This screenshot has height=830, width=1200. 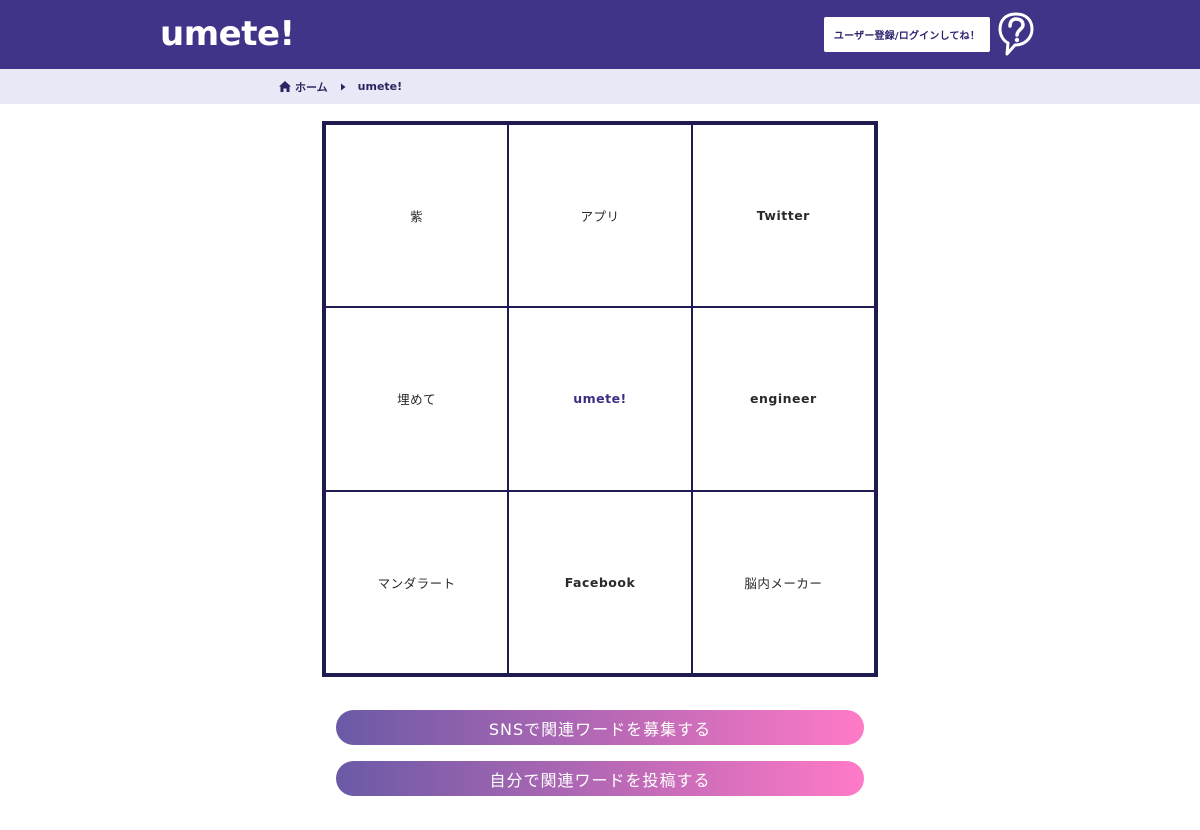 What do you see at coordinates (600, 86) in the screenshot?
I see `breadcrumb-bar: ホーム umete!` at bounding box center [600, 86].